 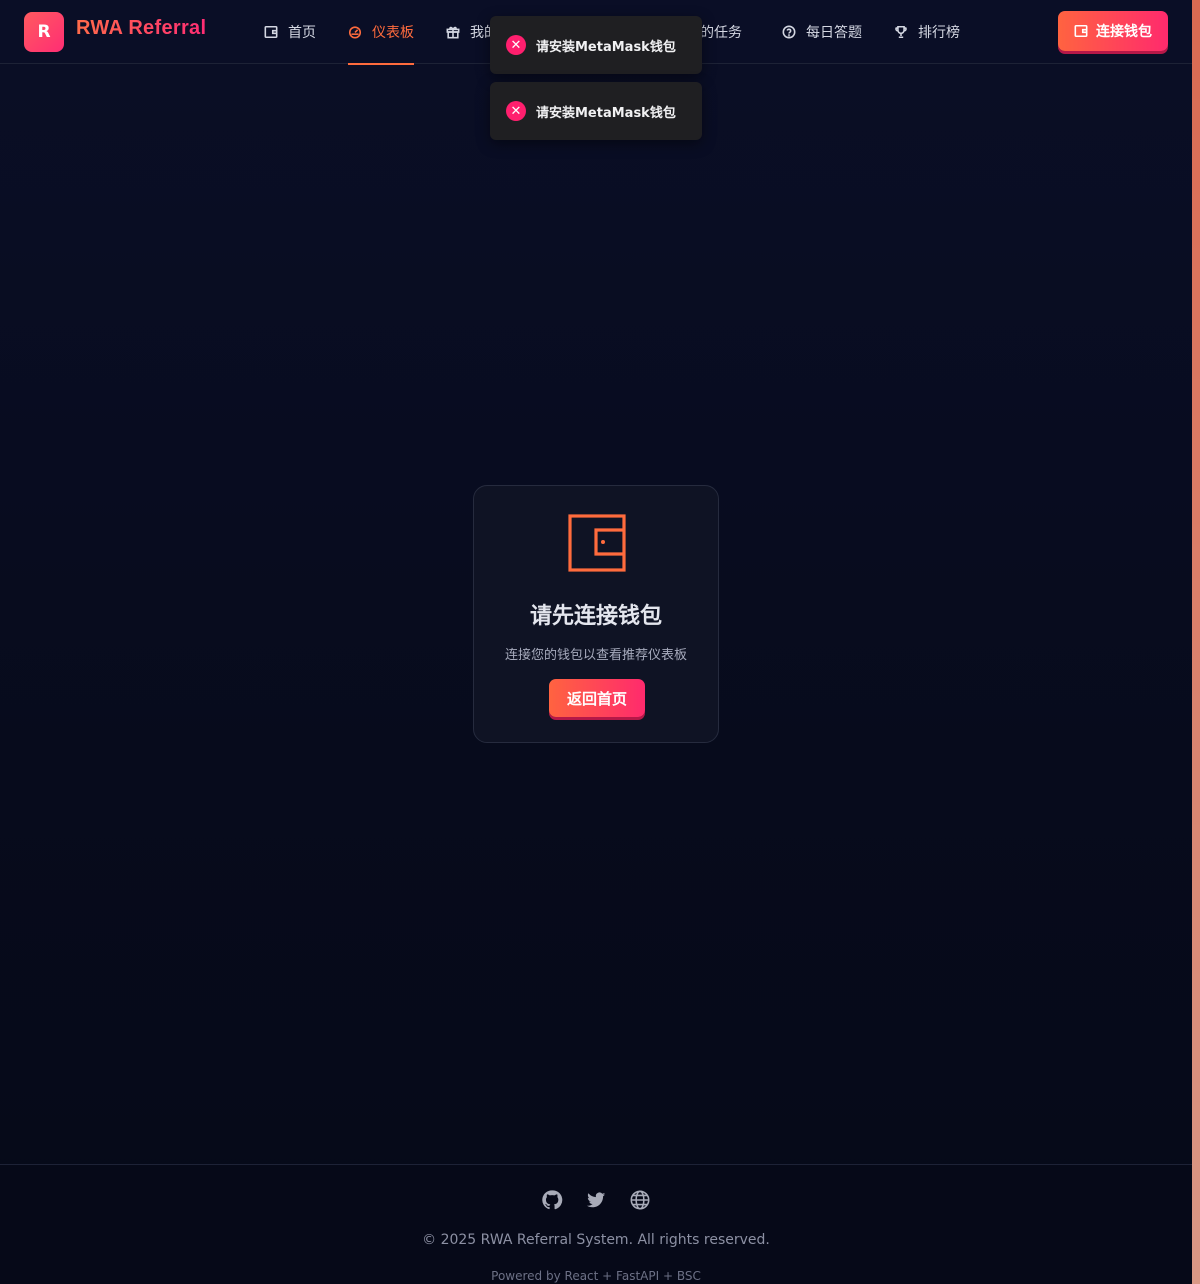 What do you see at coordinates (597, 698) in the screenshot?
I see `back-home-button: 返回首页` at bounding box center [597, 698].